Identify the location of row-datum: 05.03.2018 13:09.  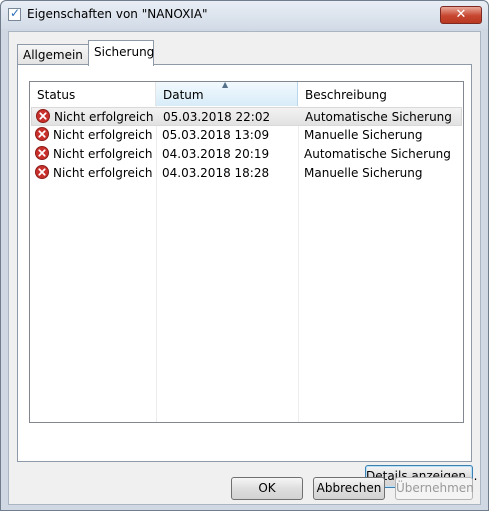
(216, 135).